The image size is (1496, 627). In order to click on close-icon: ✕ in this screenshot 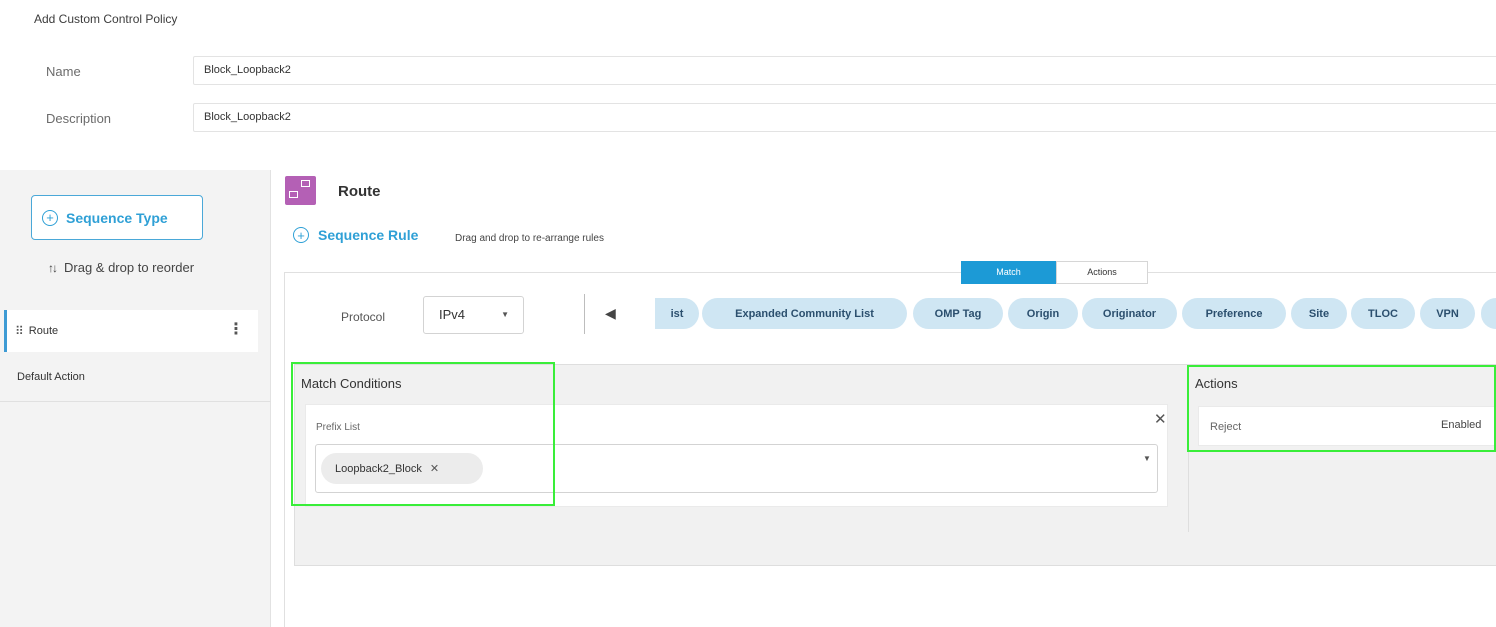, I will do `click(1160, 419)`.